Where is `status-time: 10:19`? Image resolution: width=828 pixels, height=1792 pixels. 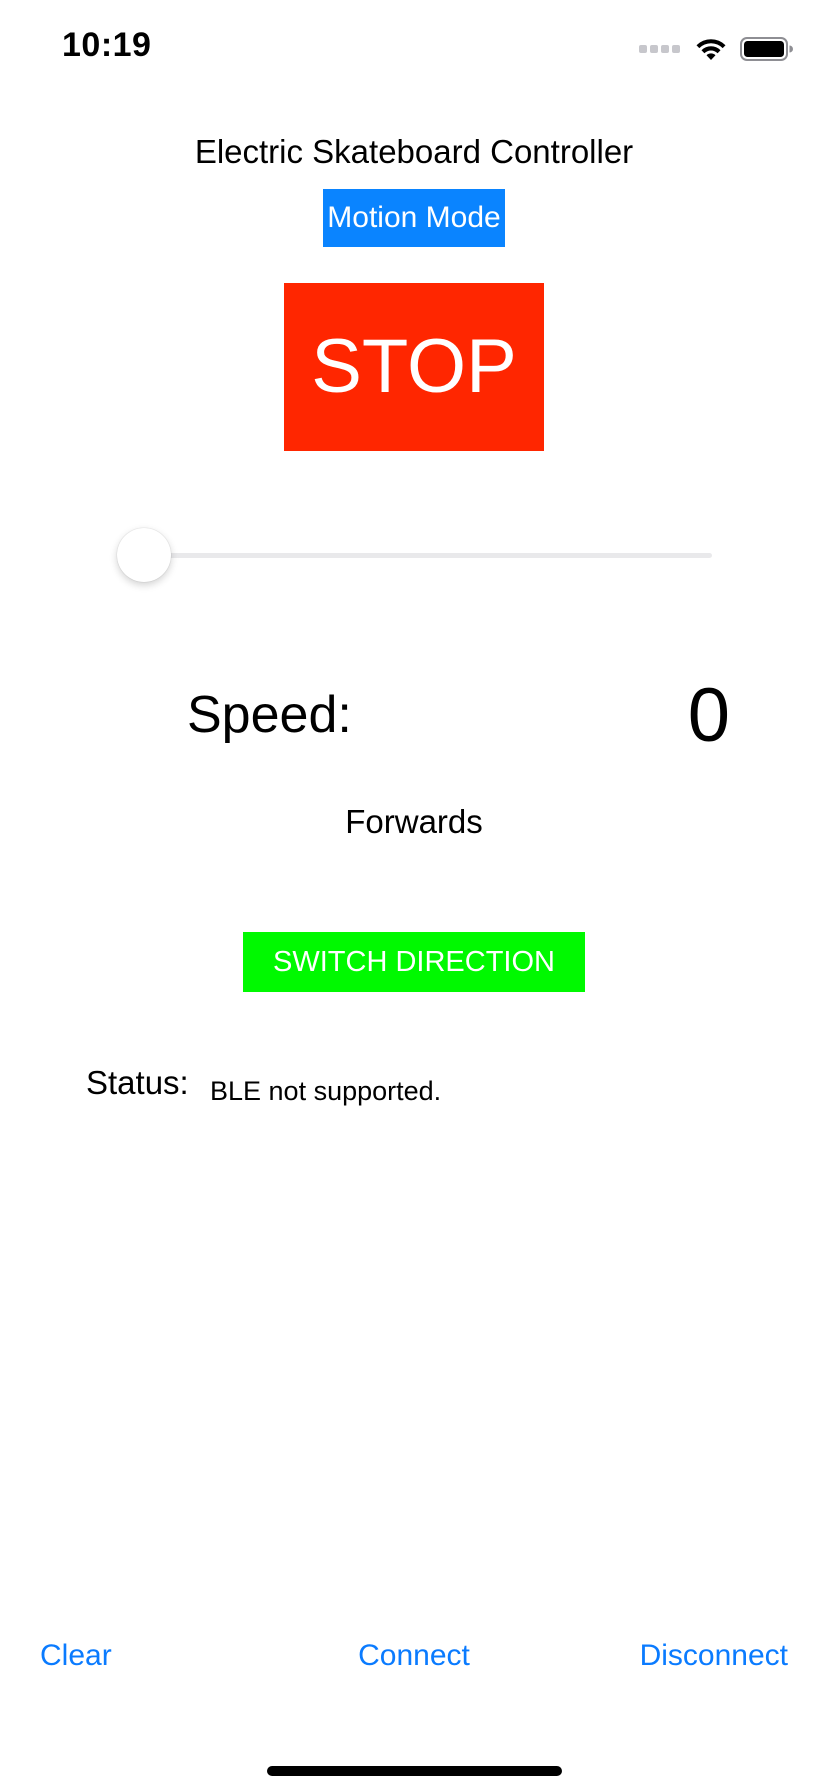 status-time: 10:19 is located at coordinates (107, 45).